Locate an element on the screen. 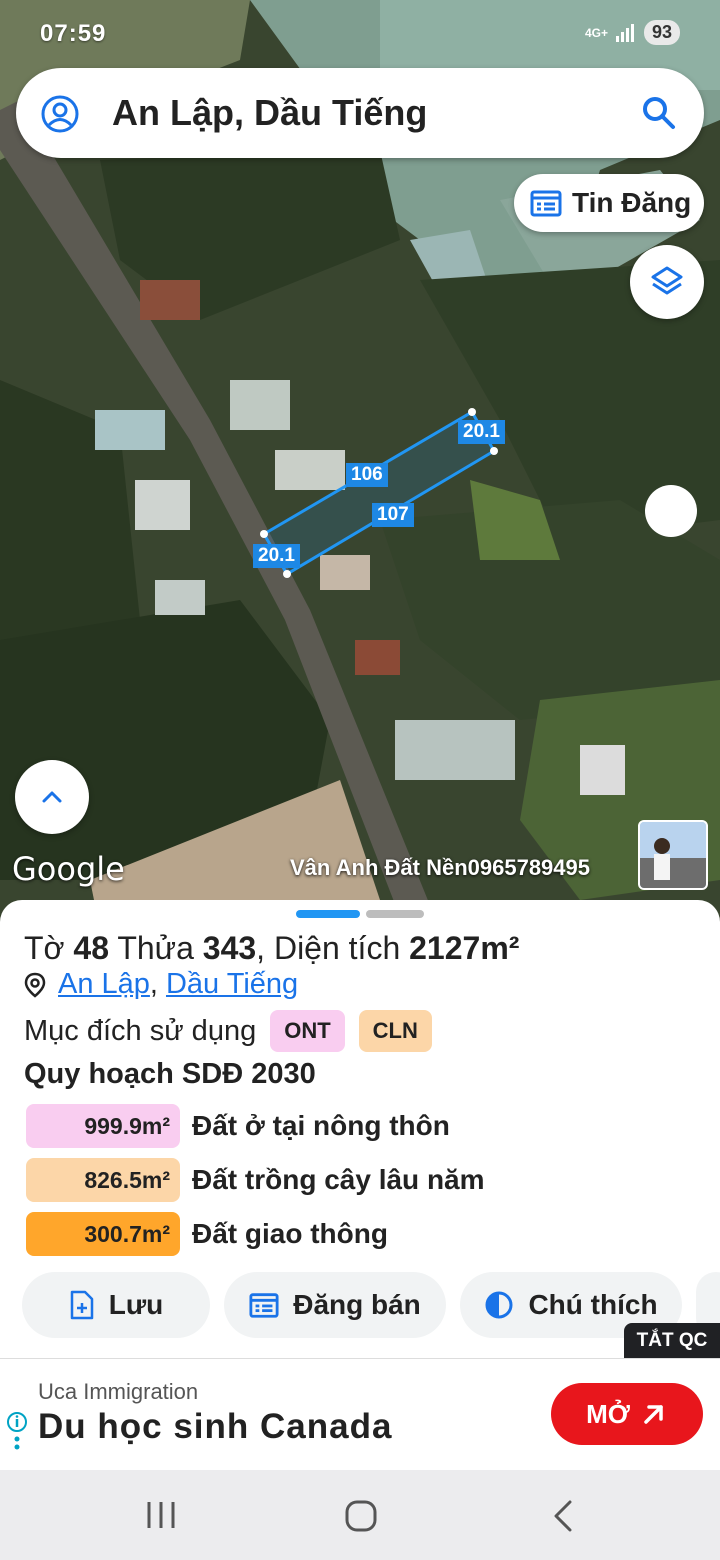  edge-label-left: 20.1 is located at coordinates (276, 556).